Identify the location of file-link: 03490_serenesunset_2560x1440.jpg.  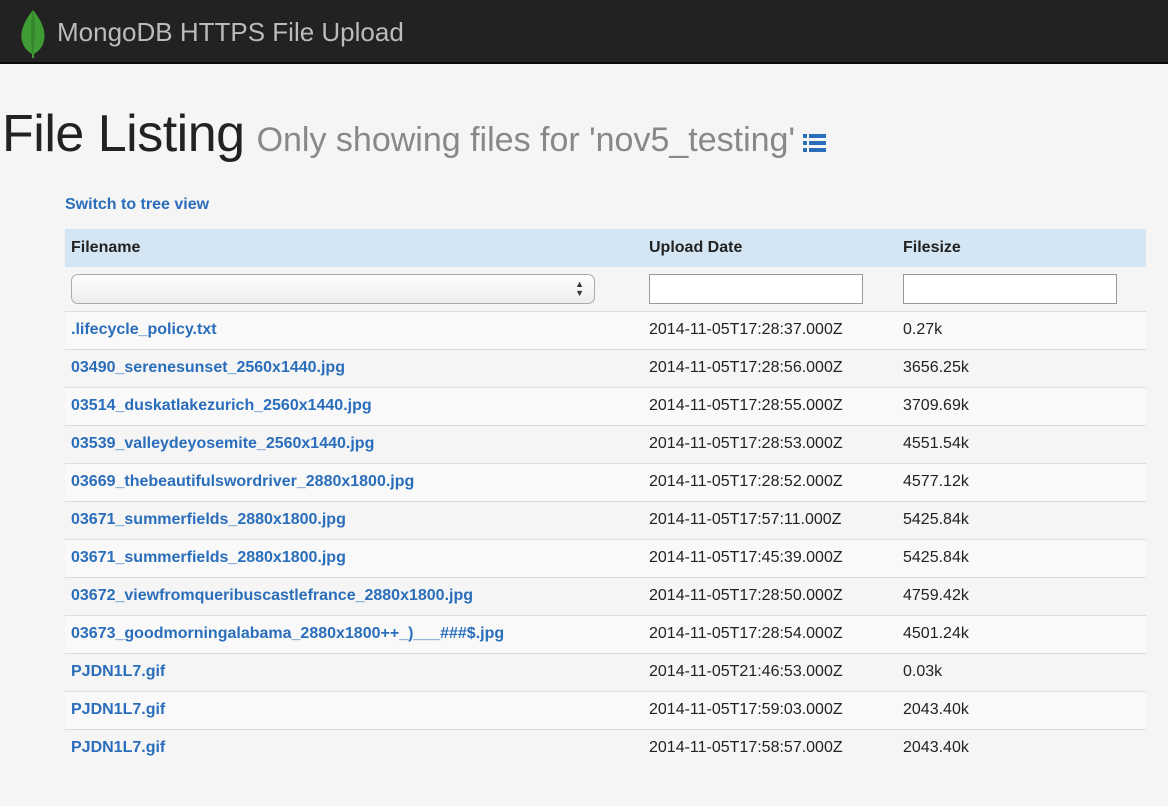
(208, 367).